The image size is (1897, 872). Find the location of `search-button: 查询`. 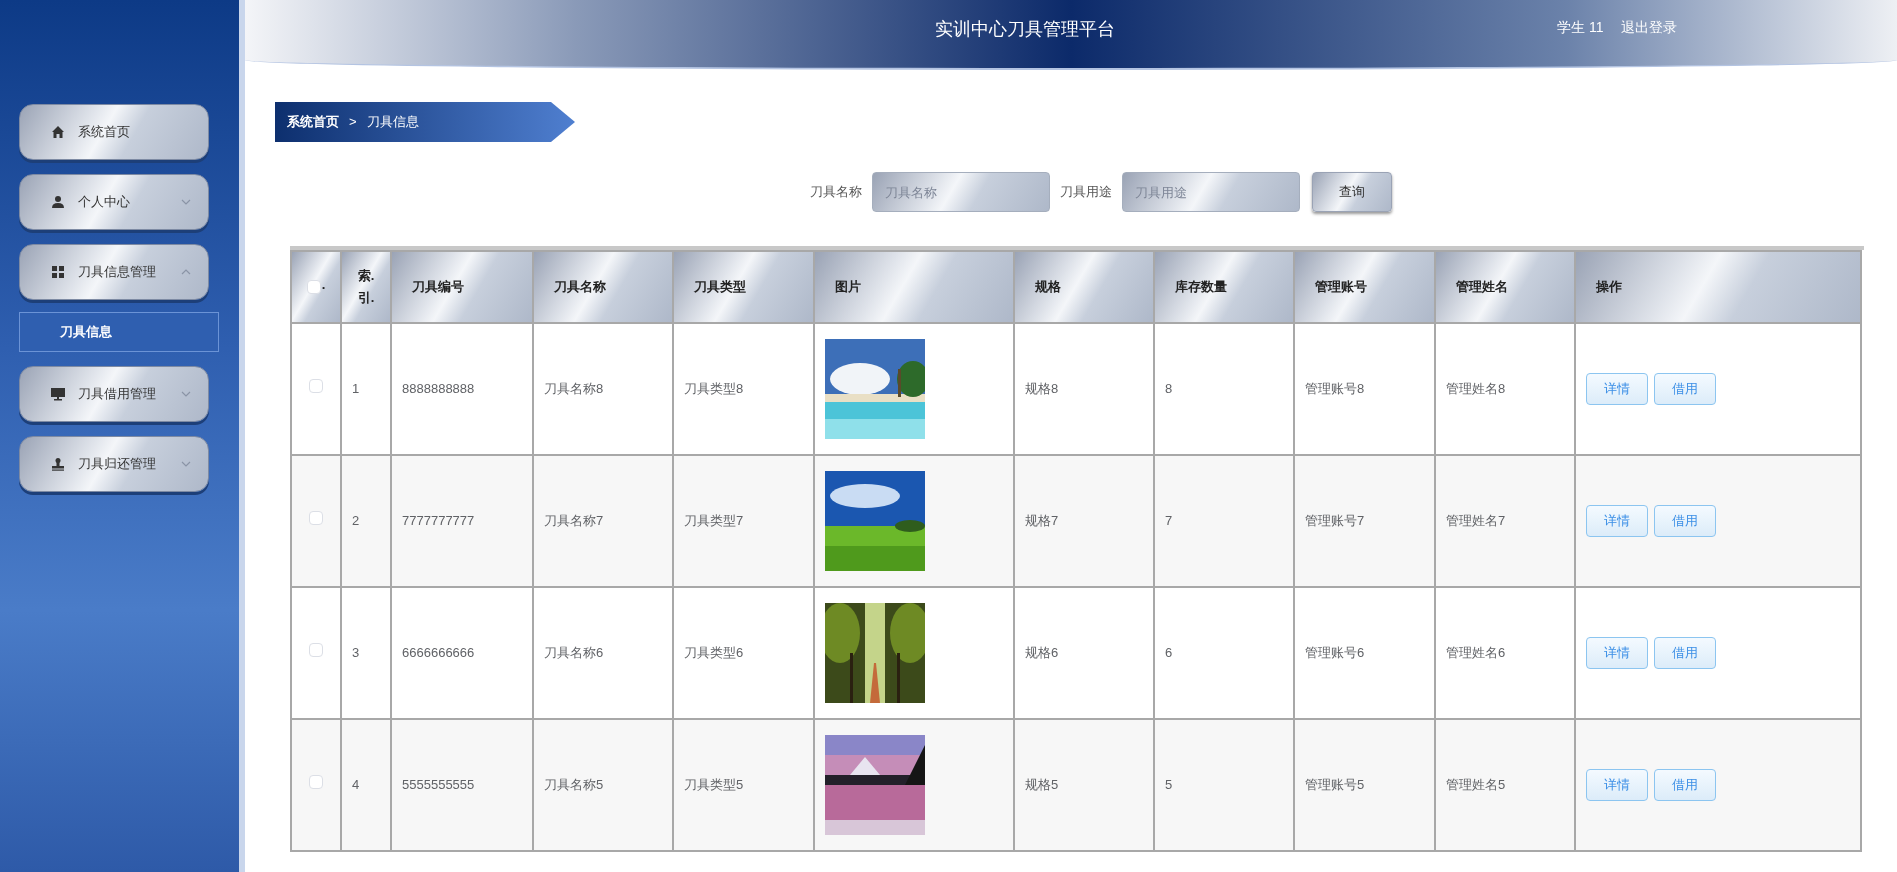

search-button: 查询 is located at coordinates (1352, 192).